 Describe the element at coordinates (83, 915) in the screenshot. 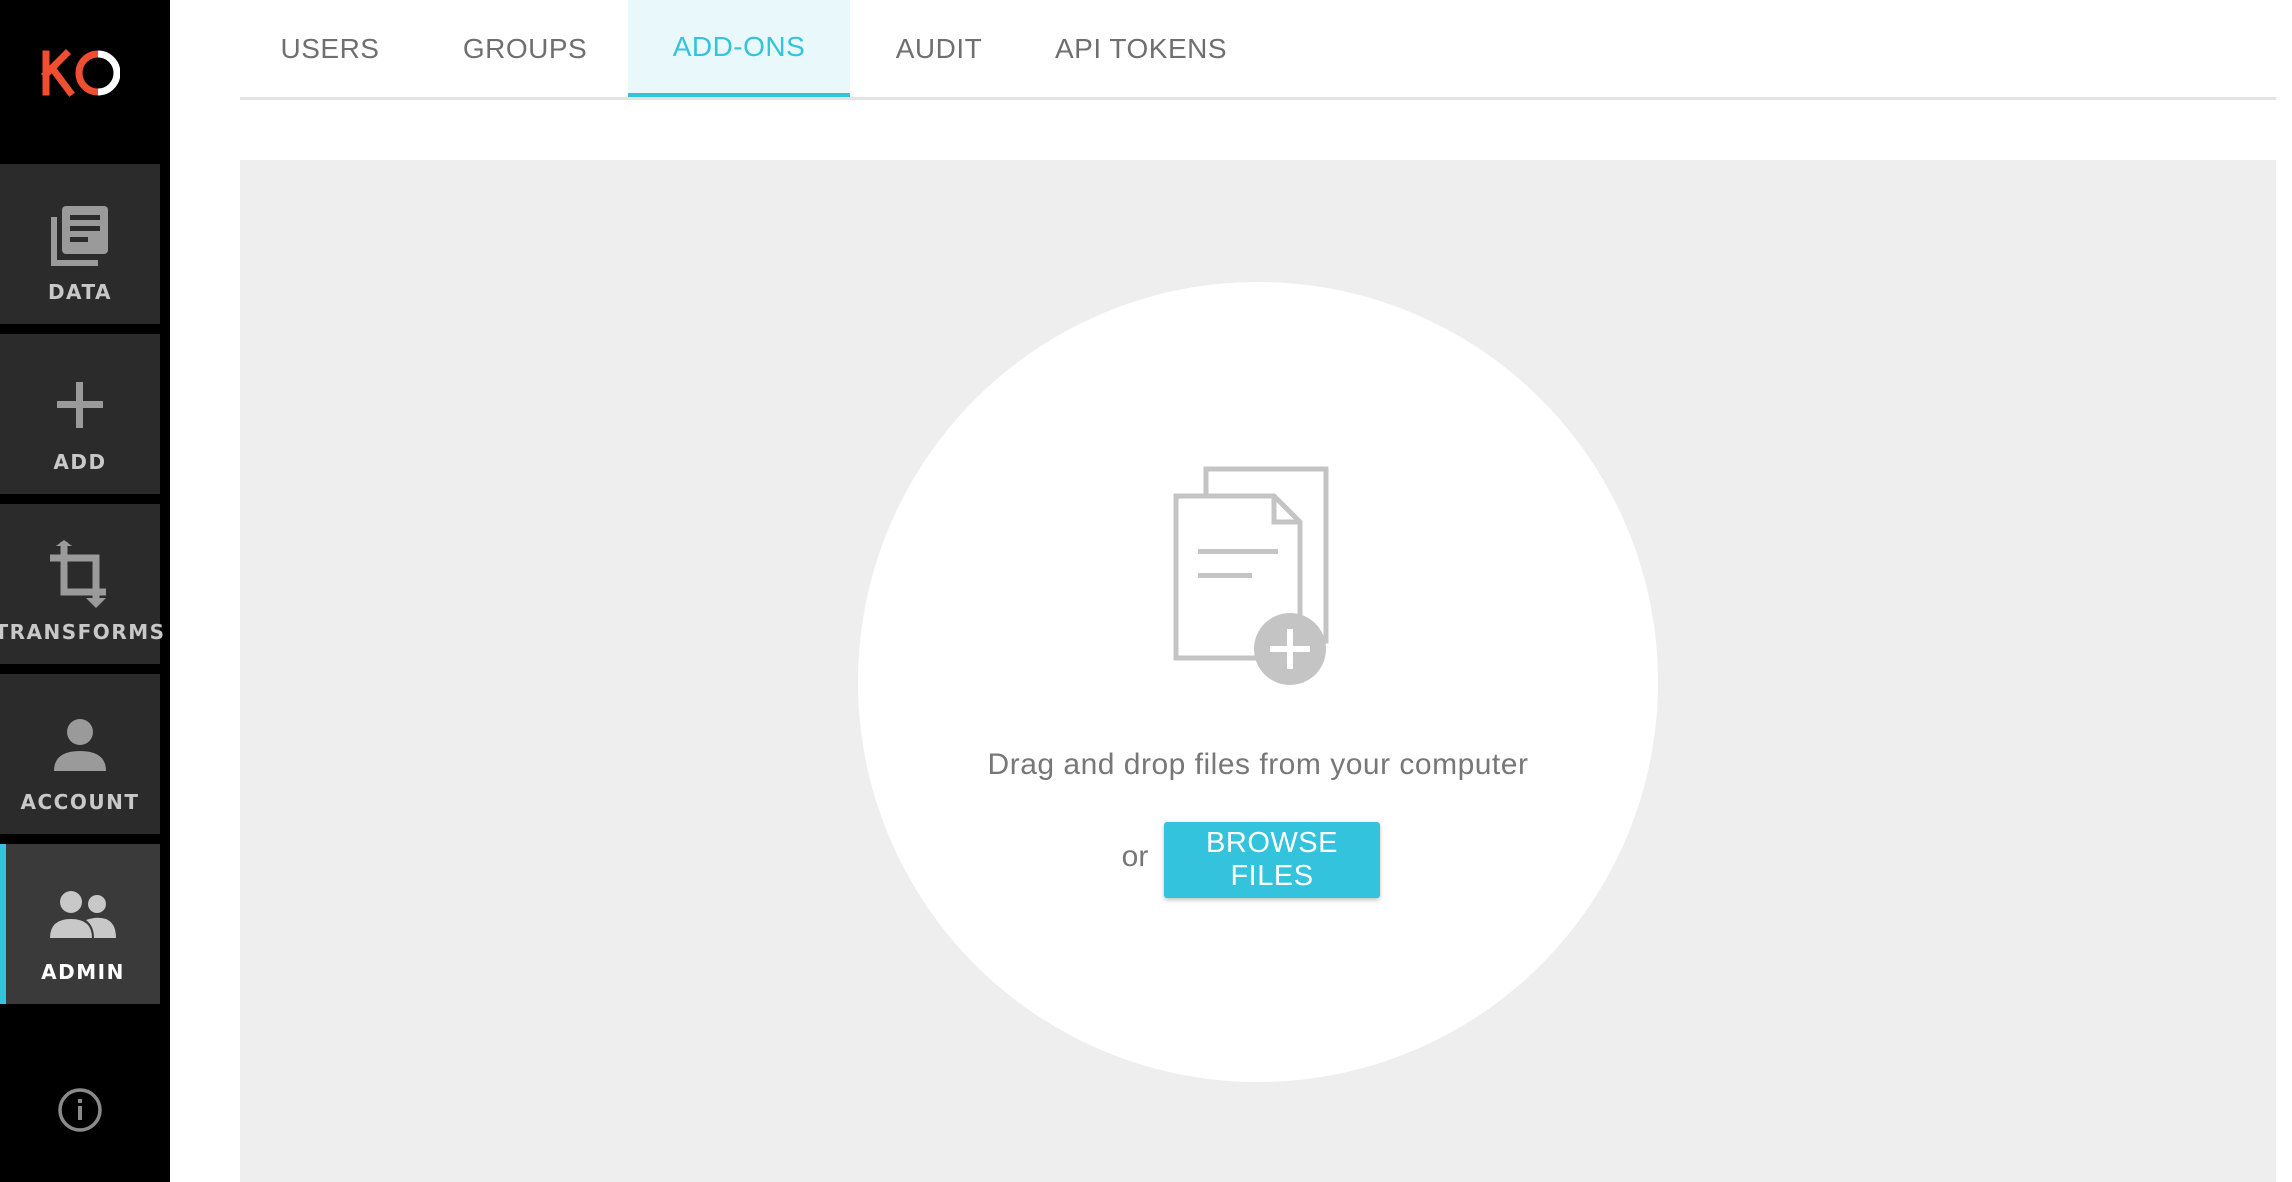

I see `people-icon` at that location.